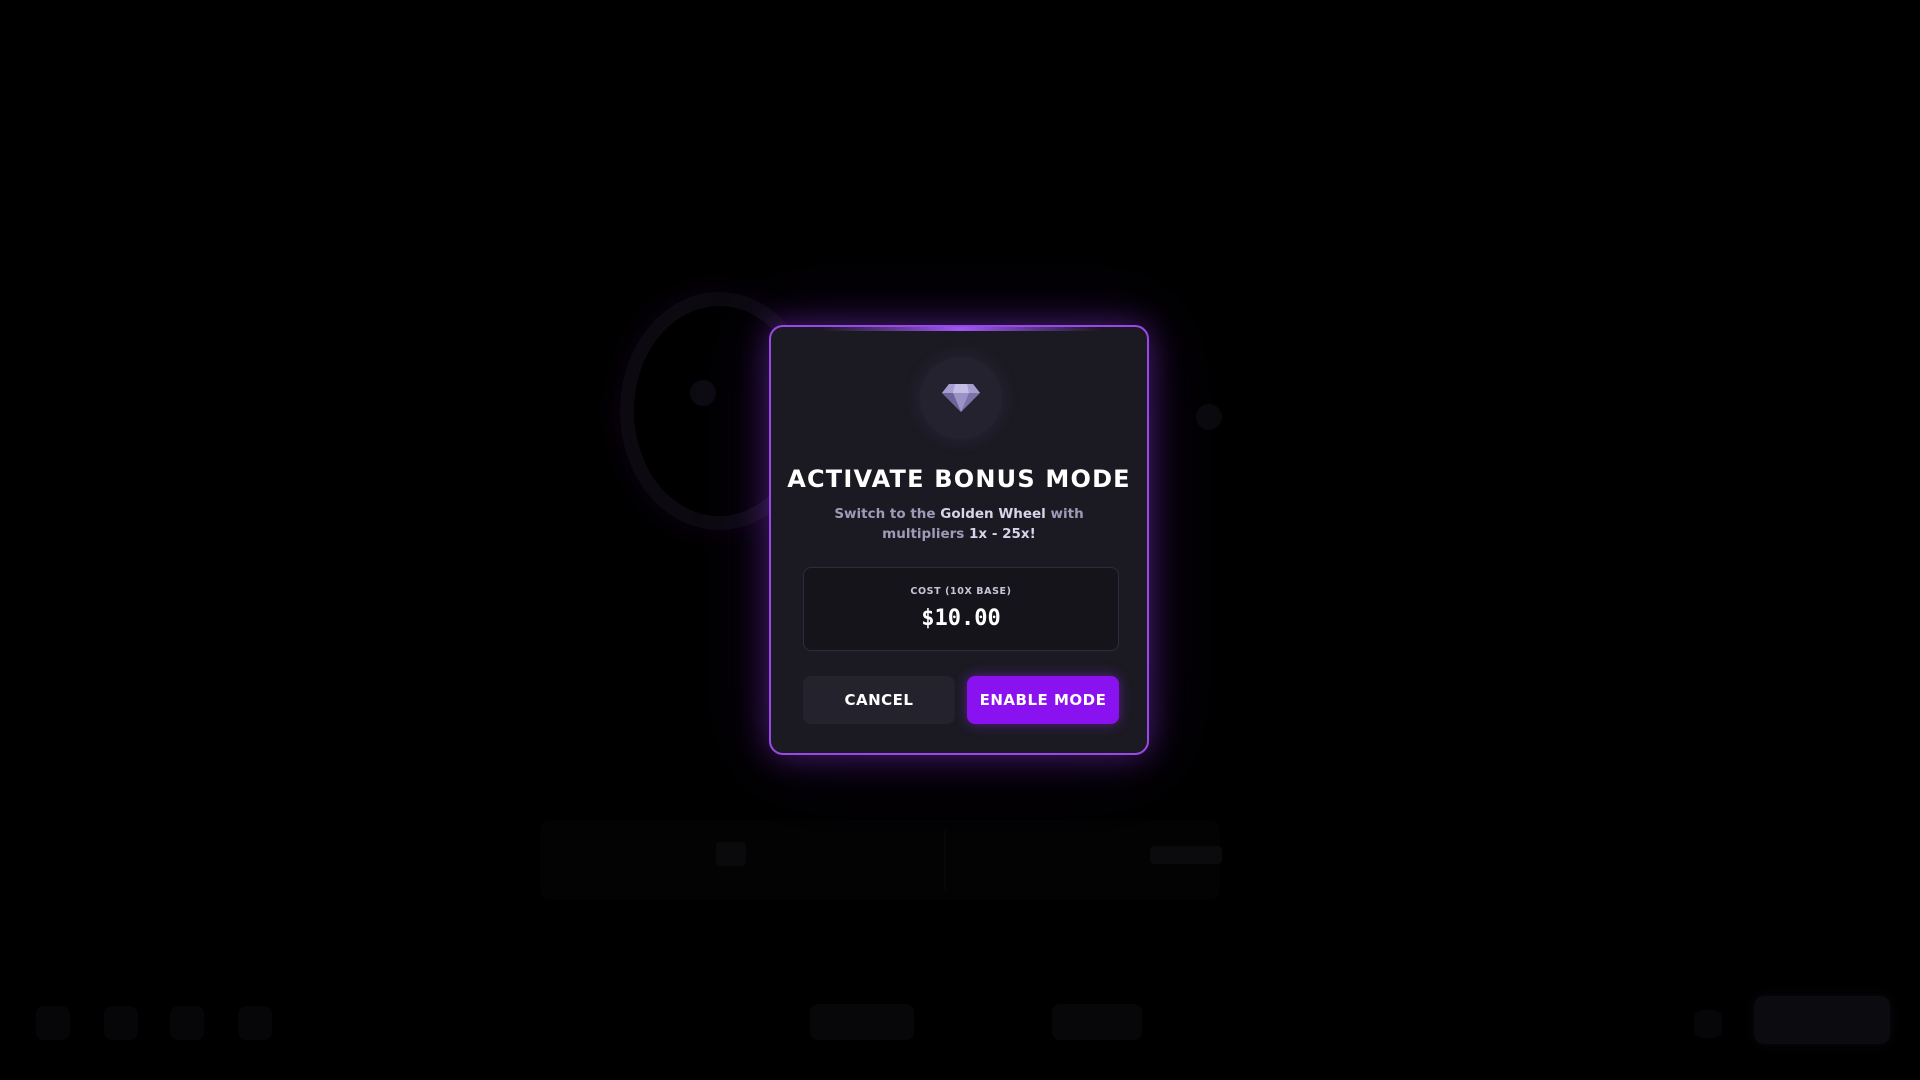 This screenshot has width=1920, height=1080. What do you see at coordinates (945, 860) in the screenshot?
I see `background-bet-divider` at bounding box center [945, 860].